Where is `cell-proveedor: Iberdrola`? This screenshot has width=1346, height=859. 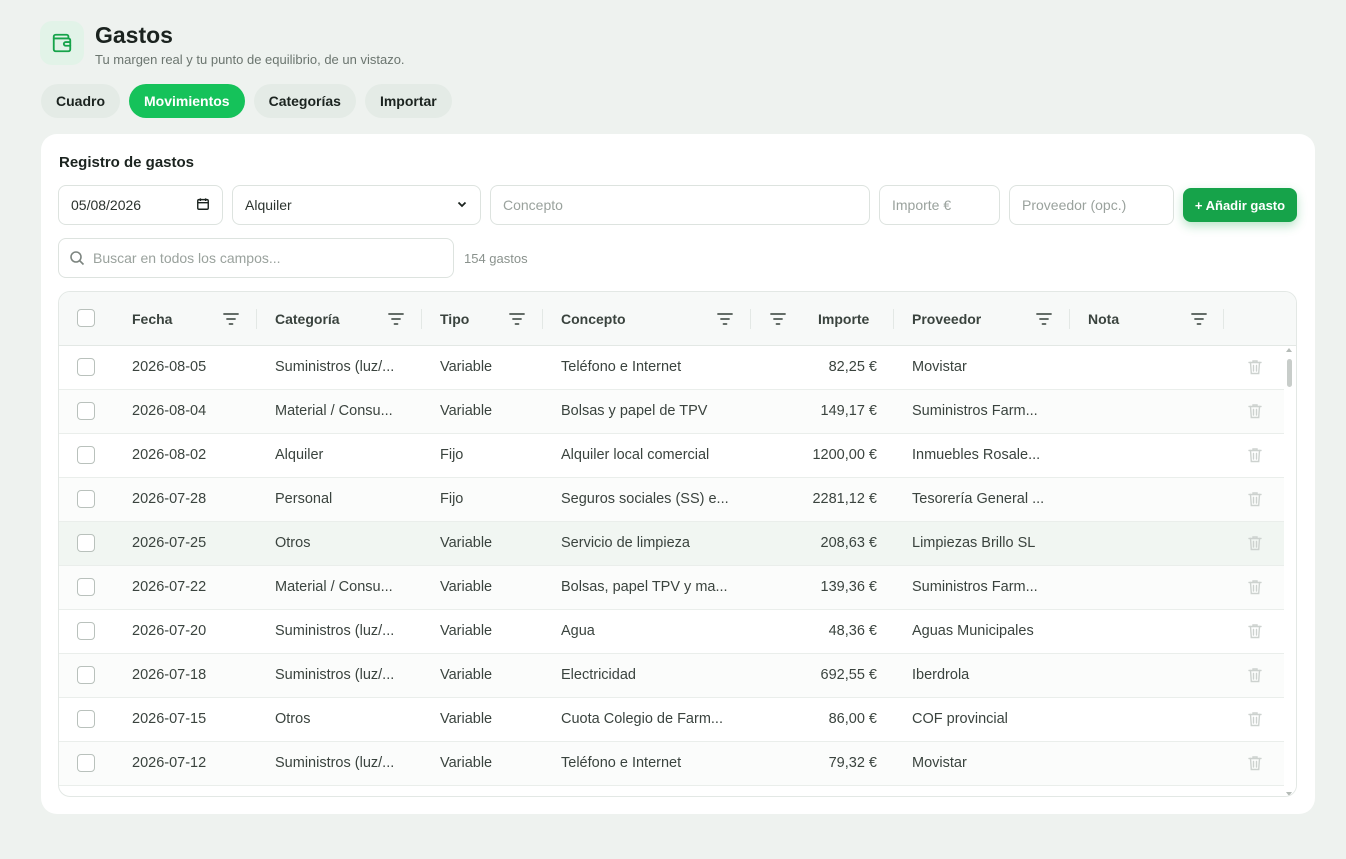
cell-proveedor: Iberdrola is located at coordinates (941, 675).